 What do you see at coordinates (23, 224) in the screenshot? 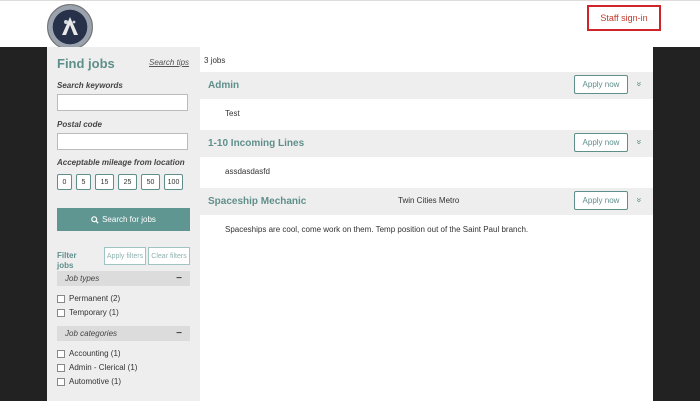
I see `left-frame` at bounding box center [23, 224].